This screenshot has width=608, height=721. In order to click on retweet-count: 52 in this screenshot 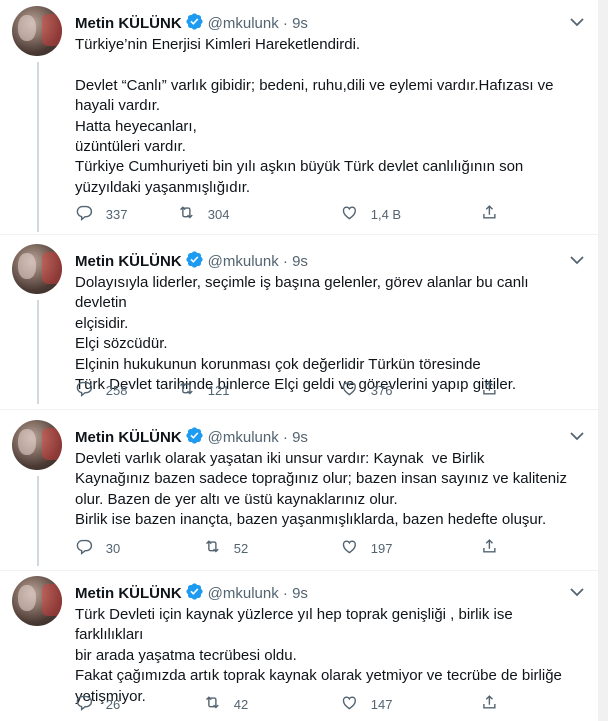, I will do `click(241, 548)`.